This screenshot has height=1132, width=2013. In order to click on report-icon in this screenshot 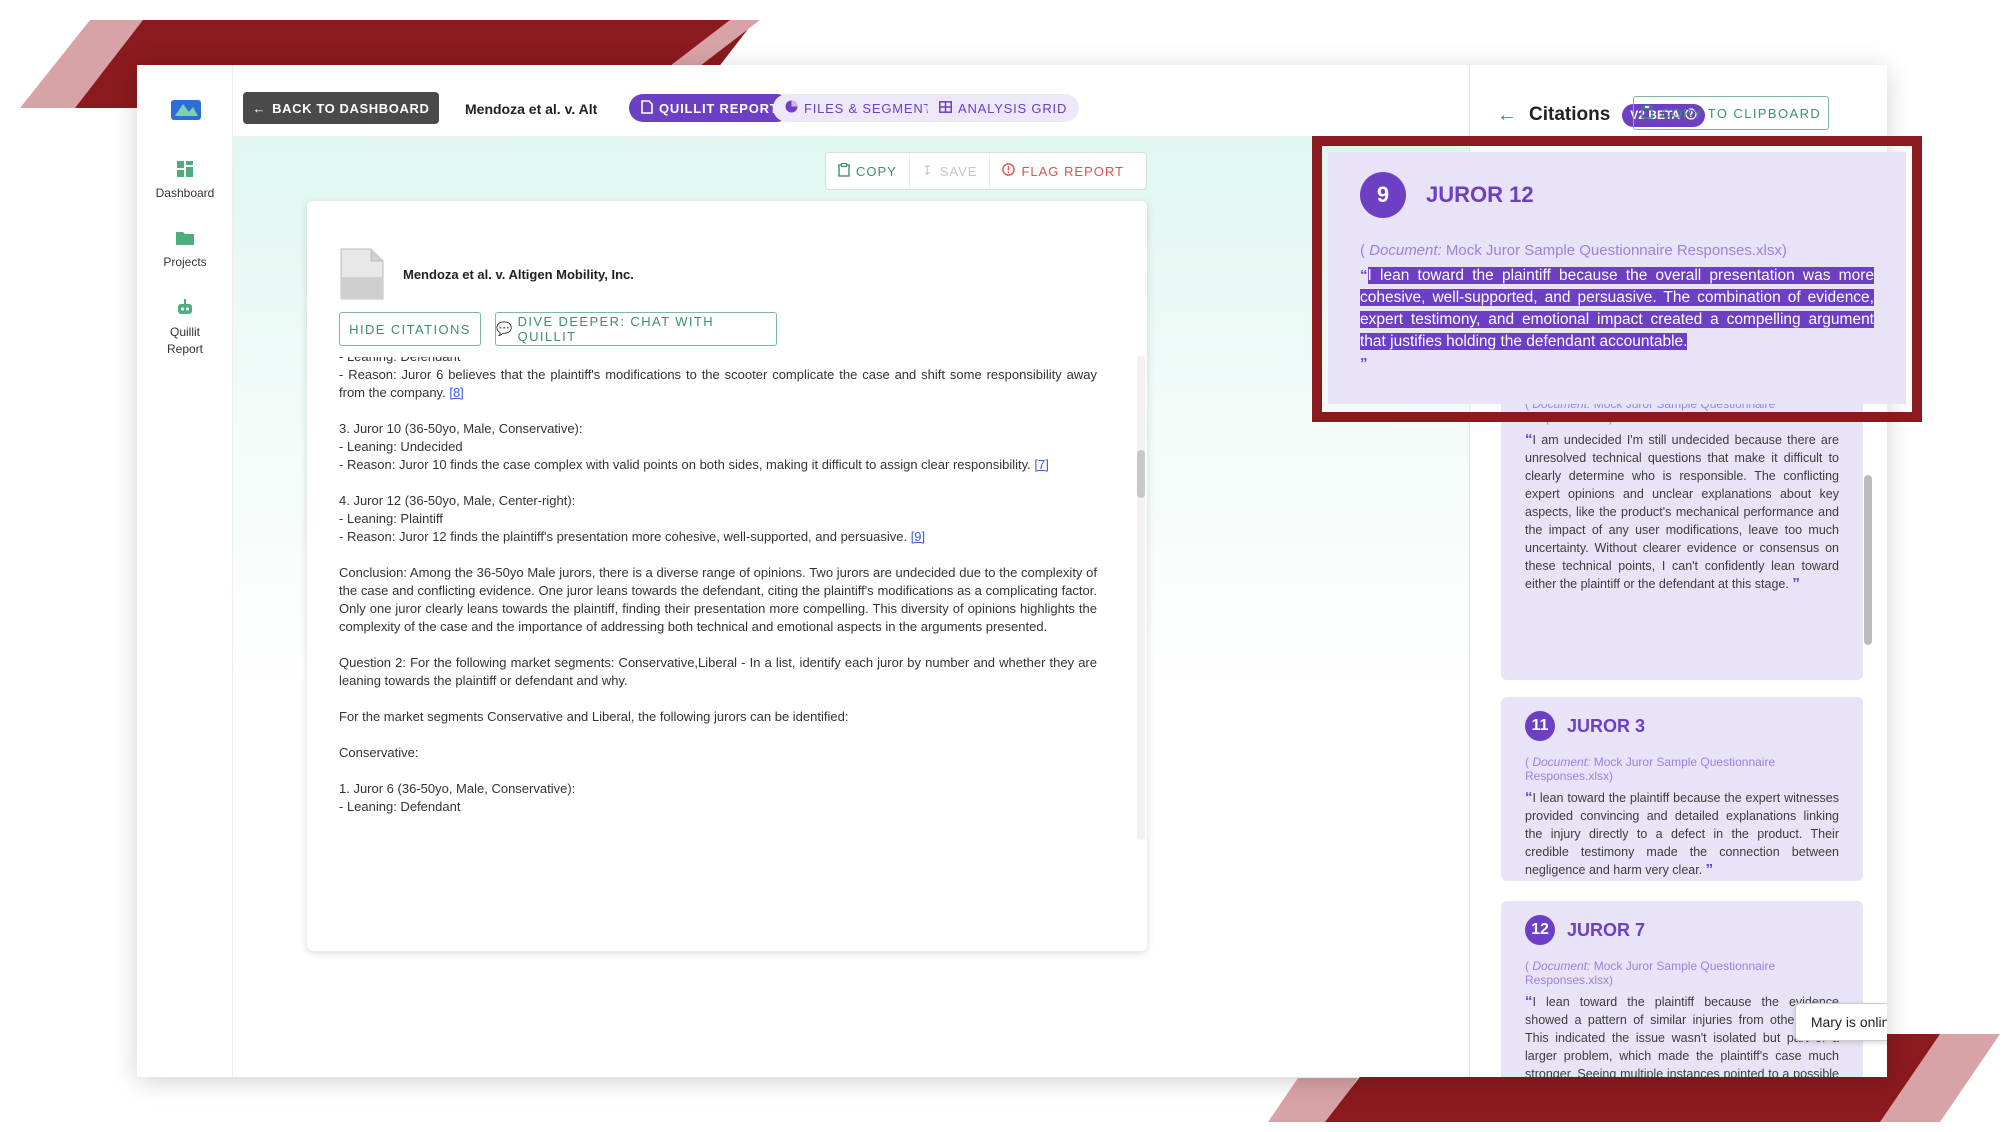, I will do `click(647, 108)`.